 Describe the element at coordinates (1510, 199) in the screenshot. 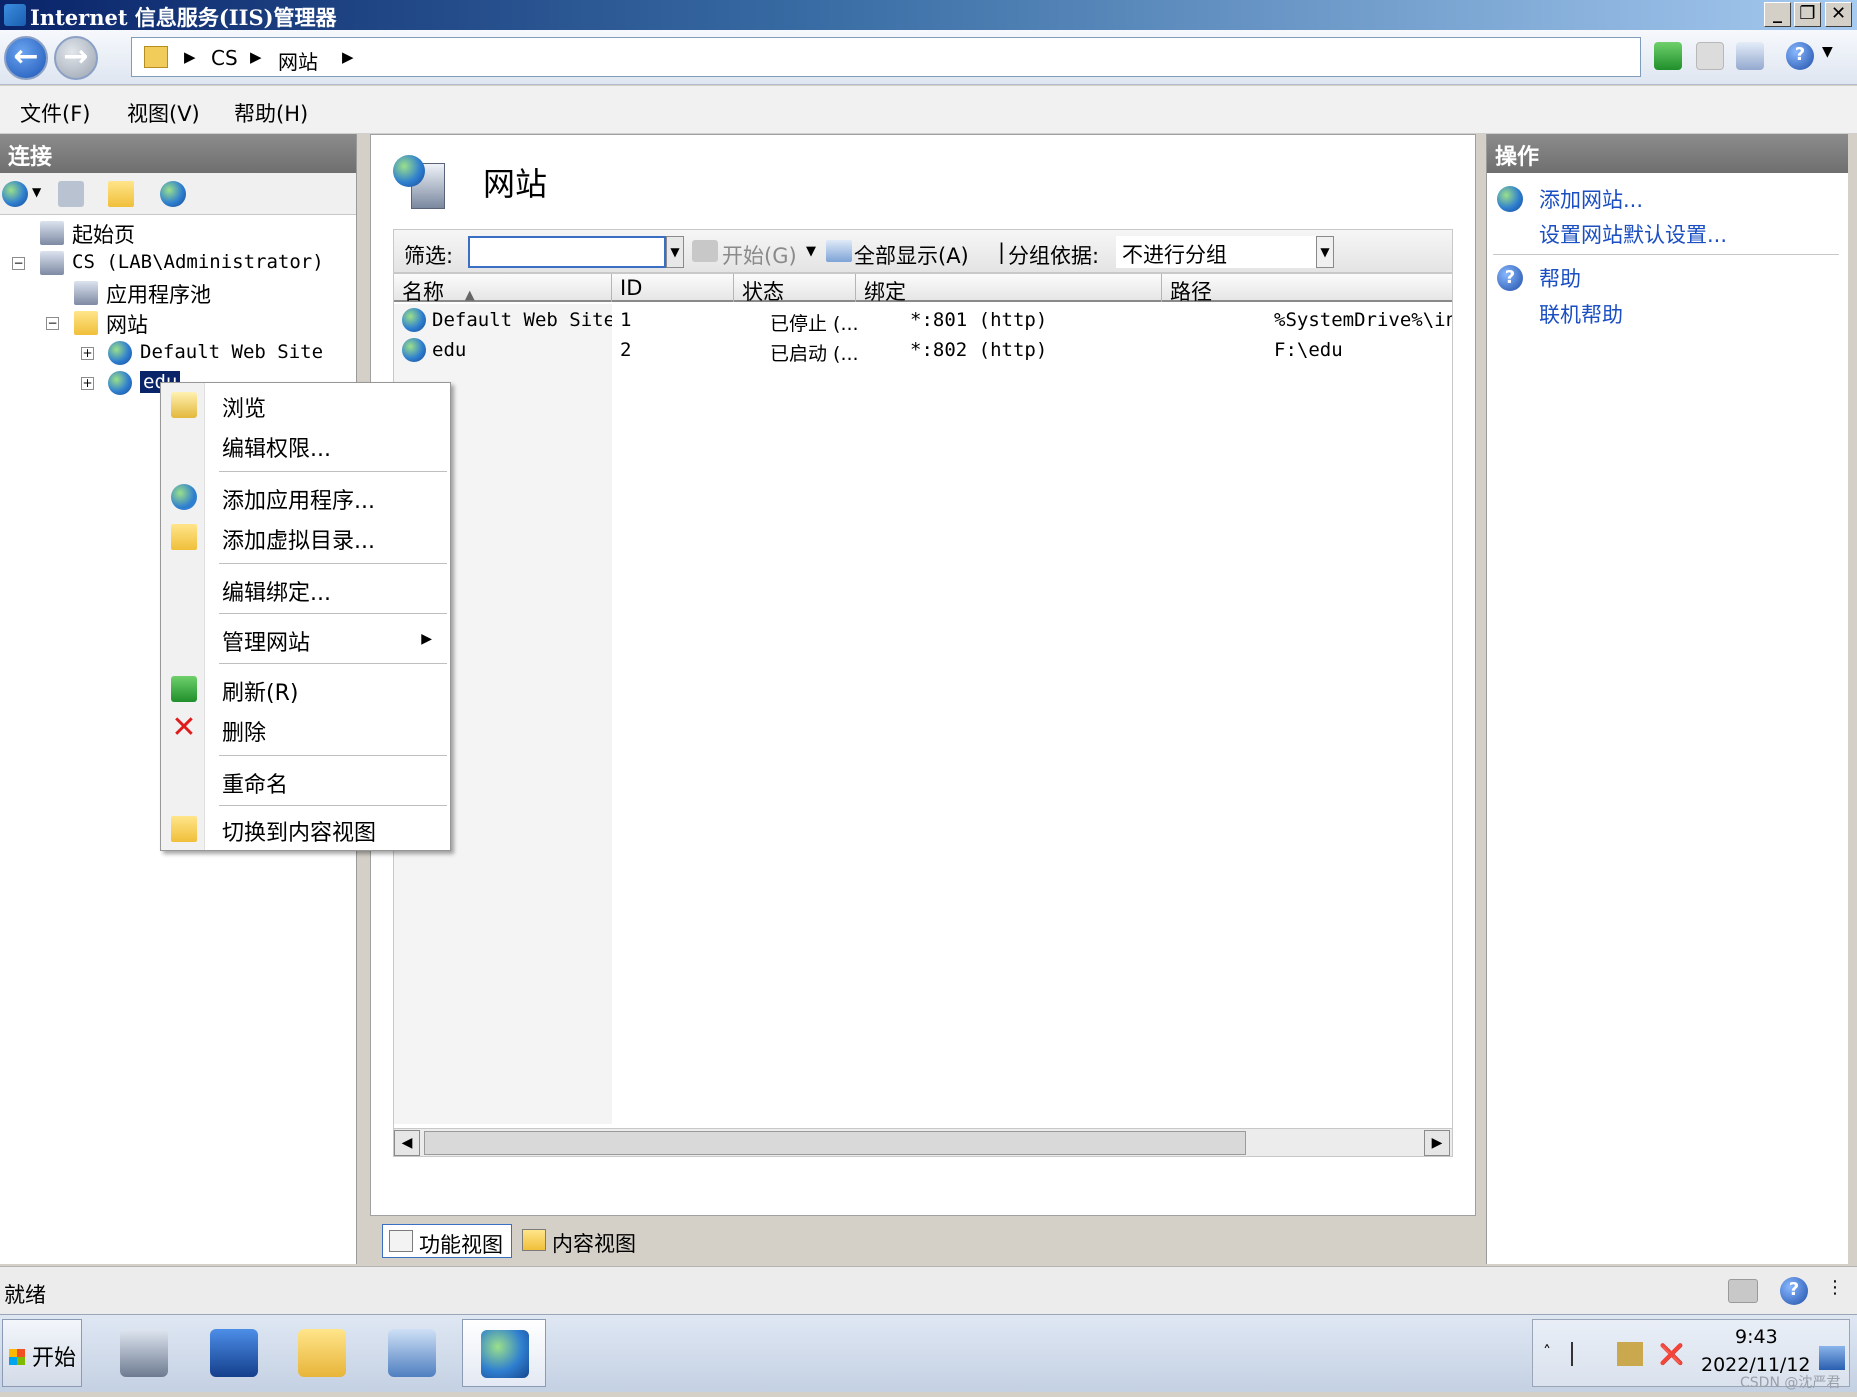

I see `add-site-icon` at that location.